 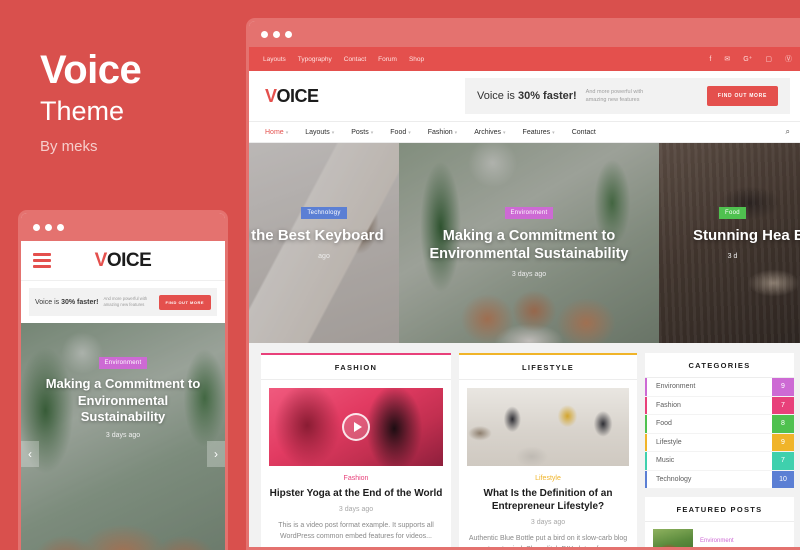 I want to click on phone-slide-date: 3 days ago, so click(x=123, y=435).